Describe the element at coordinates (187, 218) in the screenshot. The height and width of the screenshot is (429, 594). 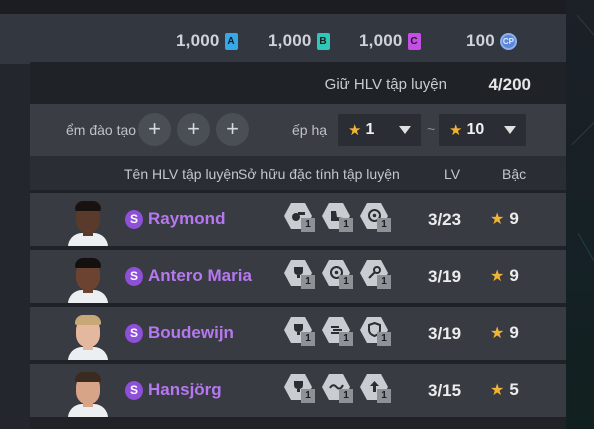
I see `coach-name: Raymond` at that location.